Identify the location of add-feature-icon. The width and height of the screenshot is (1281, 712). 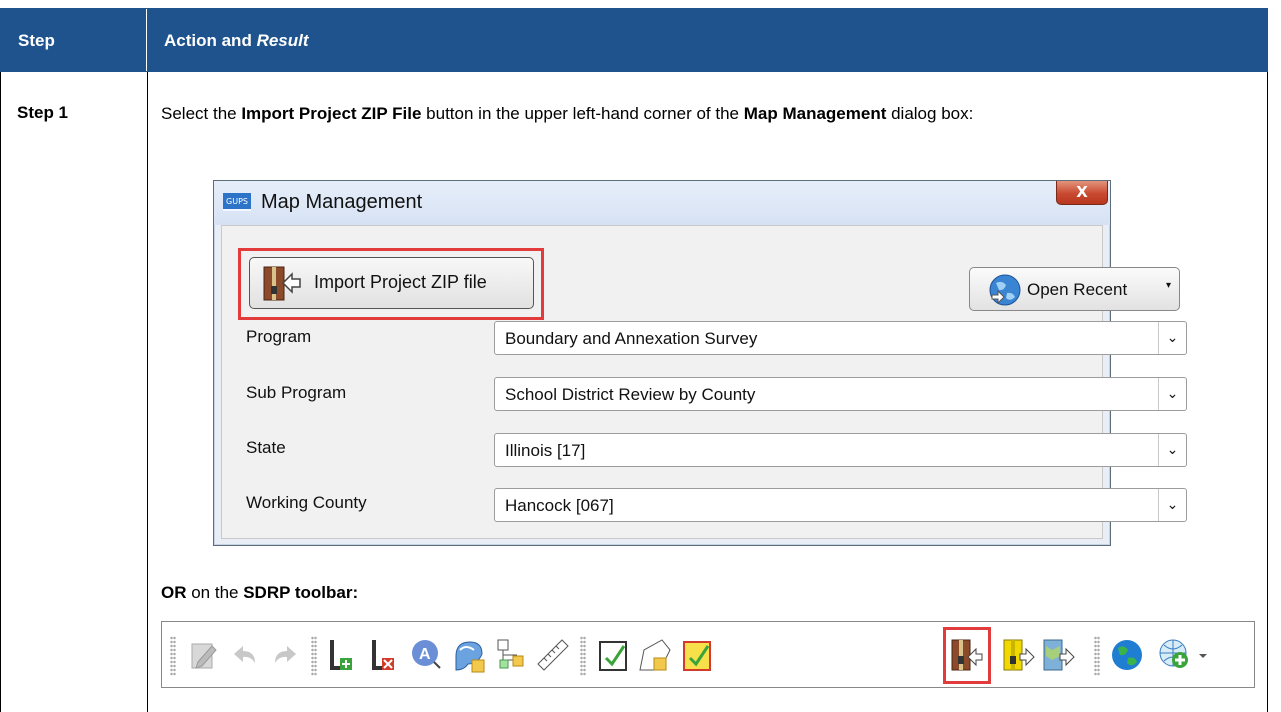
(343, 655).